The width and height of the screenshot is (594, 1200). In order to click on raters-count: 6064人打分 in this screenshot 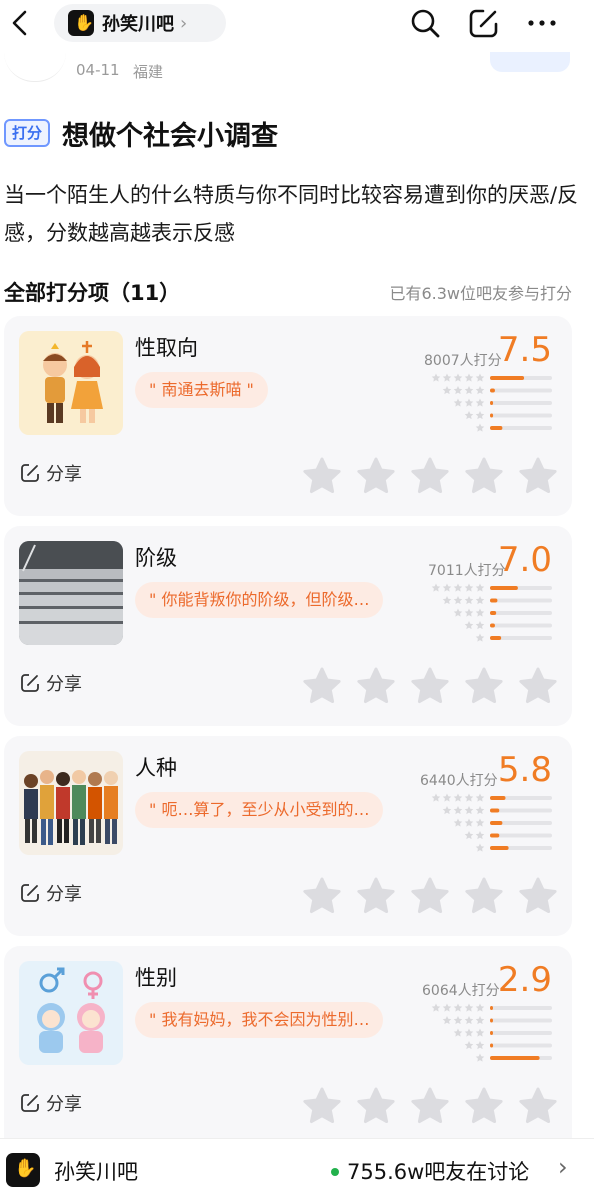, I will do `click(461, 991)`.